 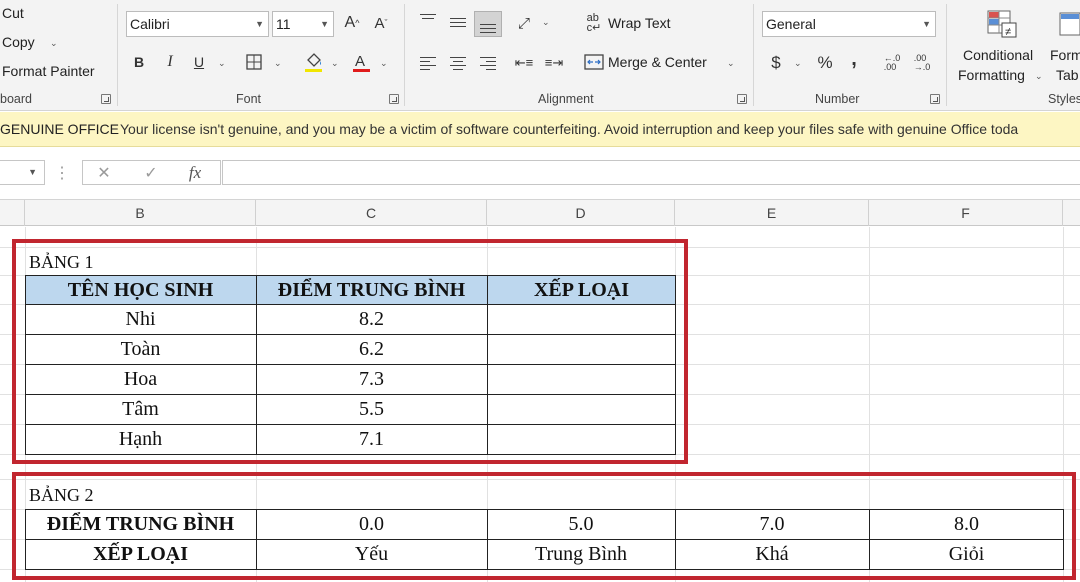 I want to click on format-as-table-icon, so click(x=1069, y=24).